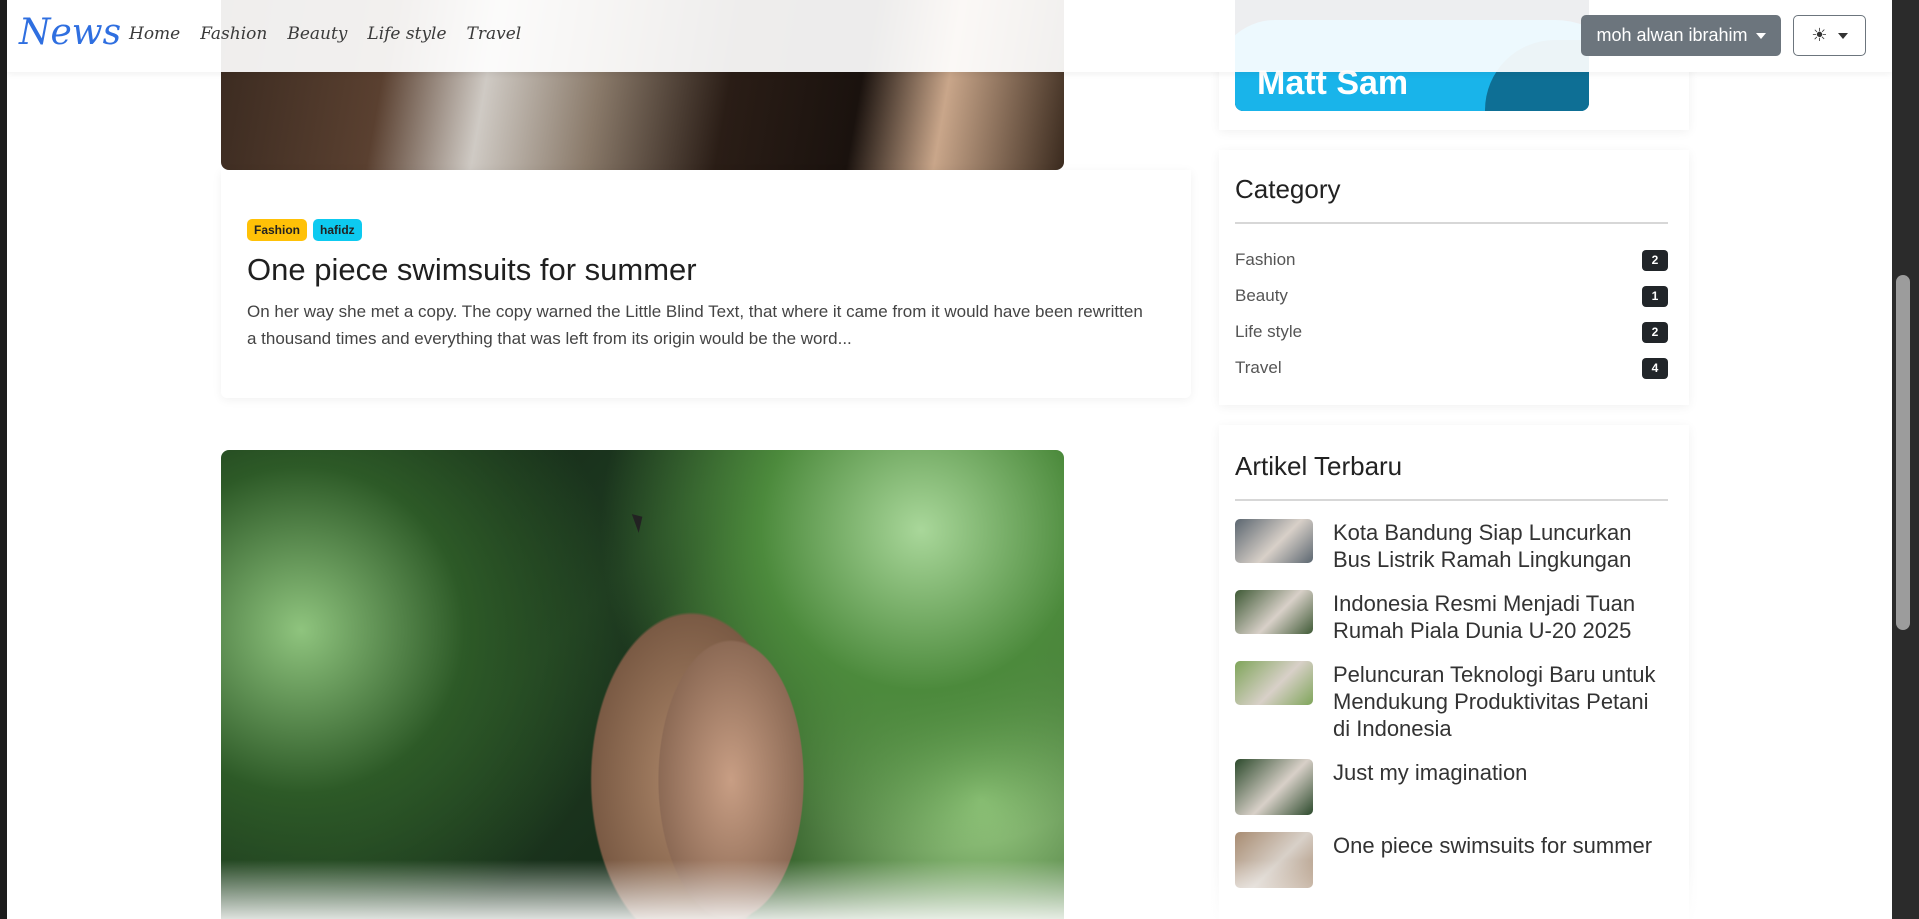  I want to click on user-menu-button: moh alwan ibrahim, so click(1681, 35).